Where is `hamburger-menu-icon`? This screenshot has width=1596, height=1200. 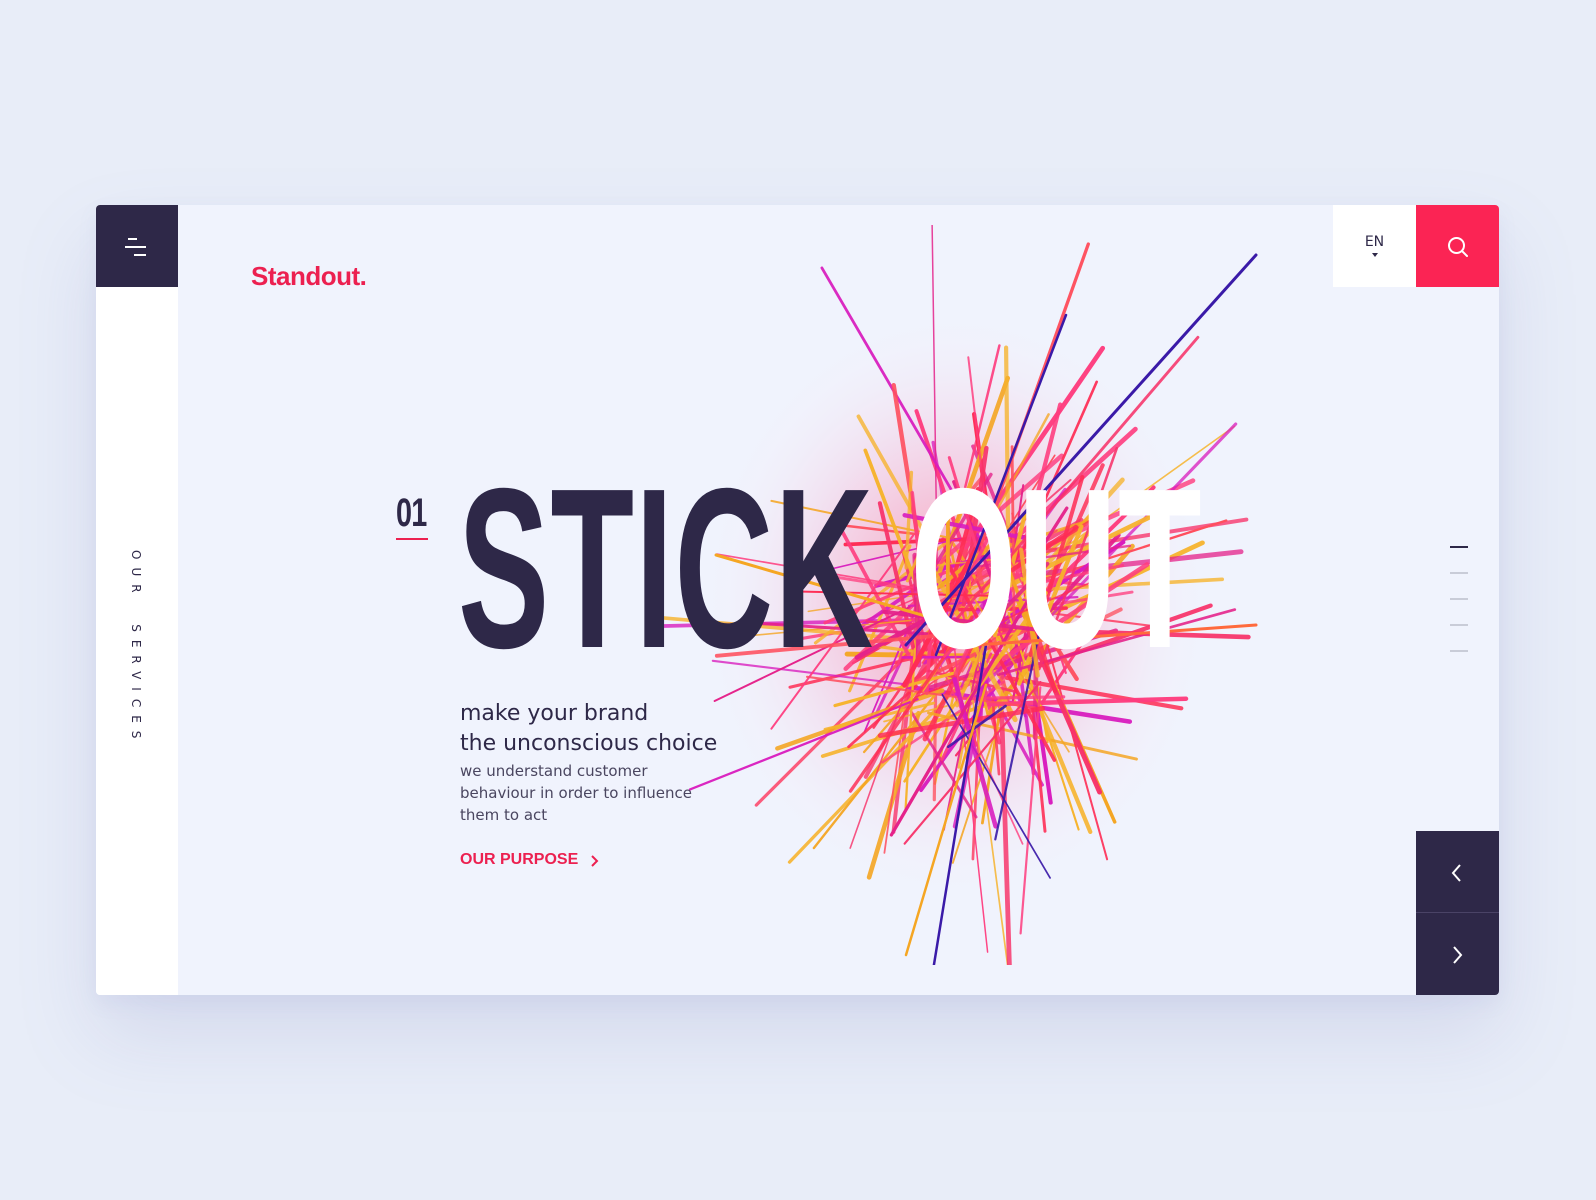
hamburger-menu-icon is located at coordinates (135, 247).